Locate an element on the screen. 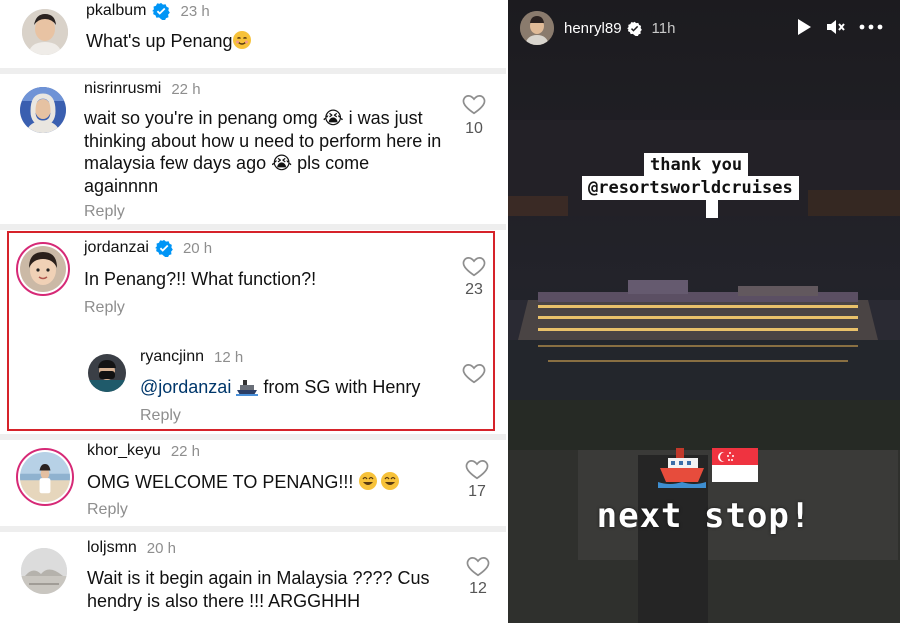 The image size is (900, 623). smiling-face-emoji-icon is located at coordinates (241, 40).